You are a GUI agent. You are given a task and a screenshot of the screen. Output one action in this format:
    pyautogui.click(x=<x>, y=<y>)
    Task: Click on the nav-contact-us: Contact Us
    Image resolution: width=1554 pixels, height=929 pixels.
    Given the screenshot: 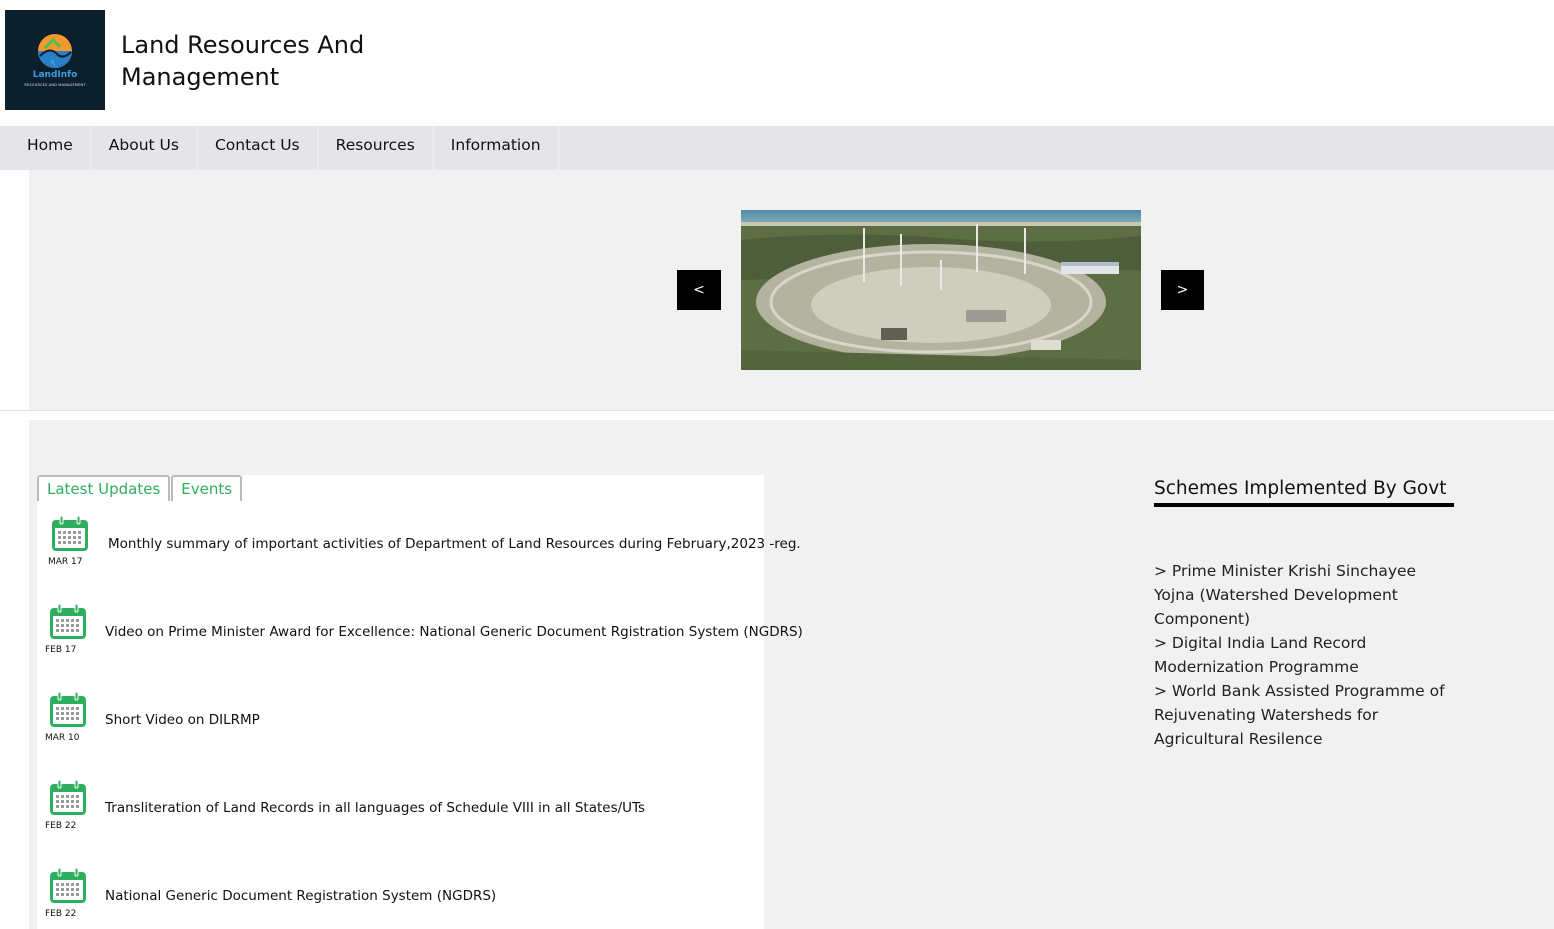 What is the action you would take?
    pyautogui.click(x=258, y=148)
    